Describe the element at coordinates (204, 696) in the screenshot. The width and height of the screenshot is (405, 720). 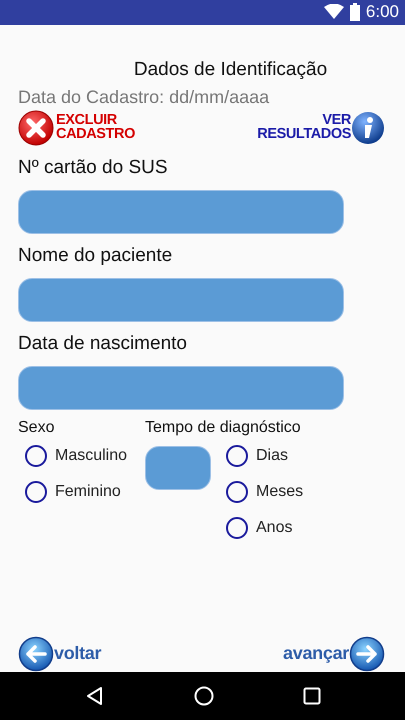
I see `home-nav-icon` at that location.